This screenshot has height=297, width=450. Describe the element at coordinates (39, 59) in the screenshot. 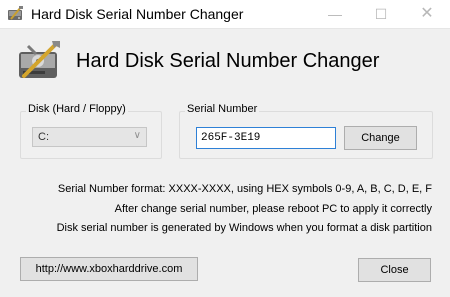

I see `hard-disk-wrench-icon` at that location.